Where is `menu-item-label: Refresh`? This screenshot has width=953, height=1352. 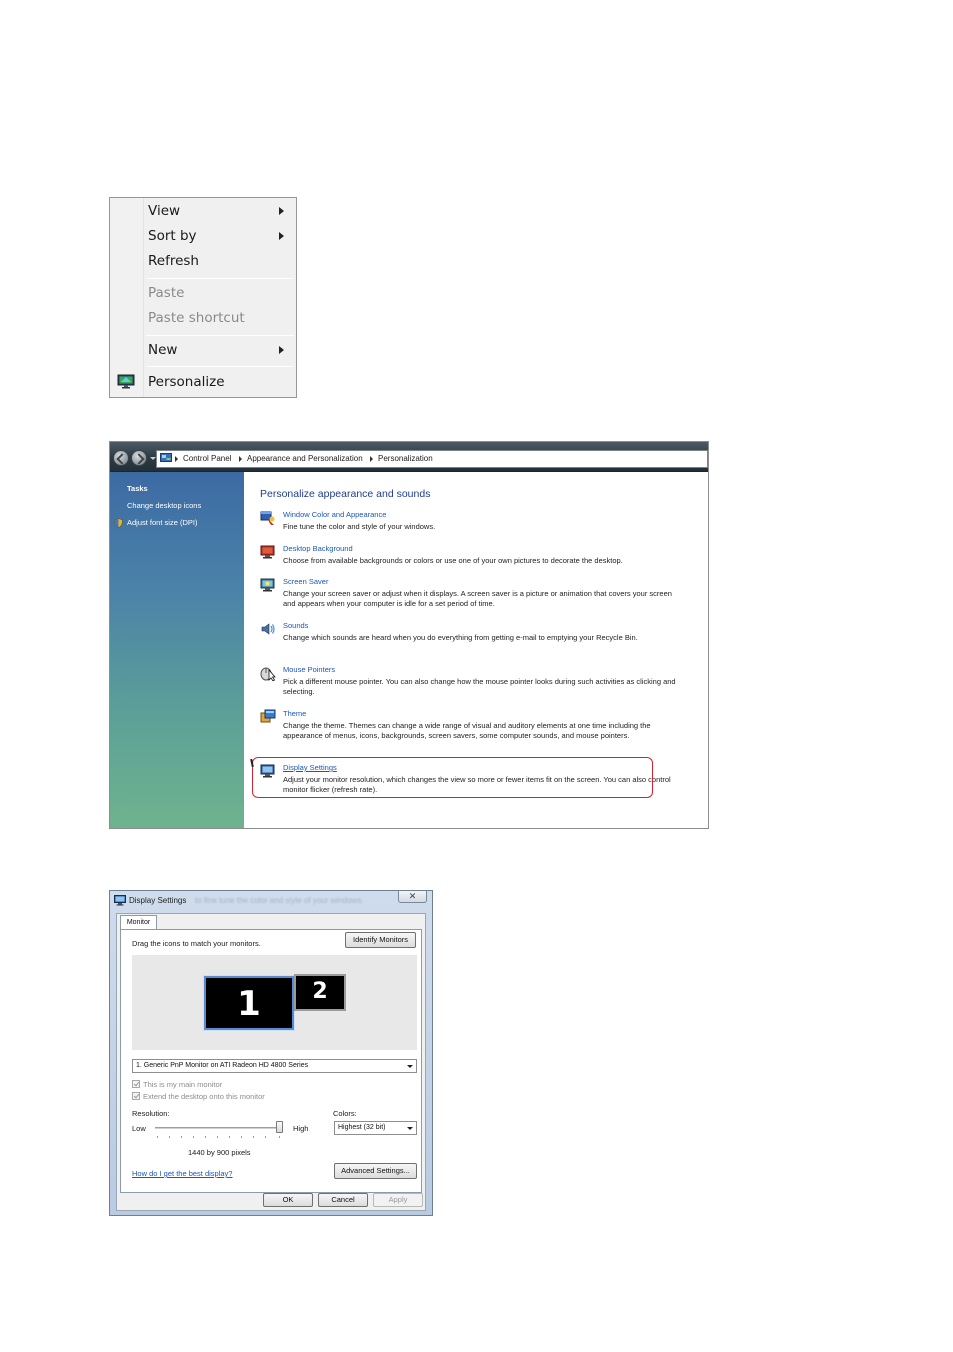
menu-item-label: Refresh is located at coordinates (173, 261).